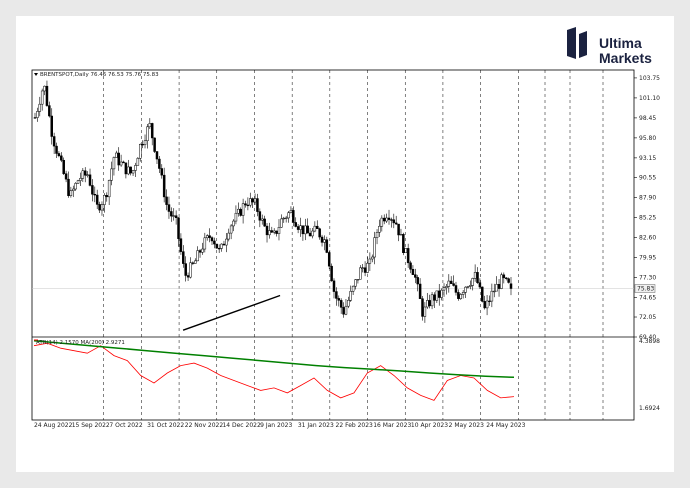 The width and height of the screenshot is (690, 488). What do you see at coordinates (647, 118) in the screenshot?
I see `y-tick-label: 98.45` at bounding box center [647, 118].